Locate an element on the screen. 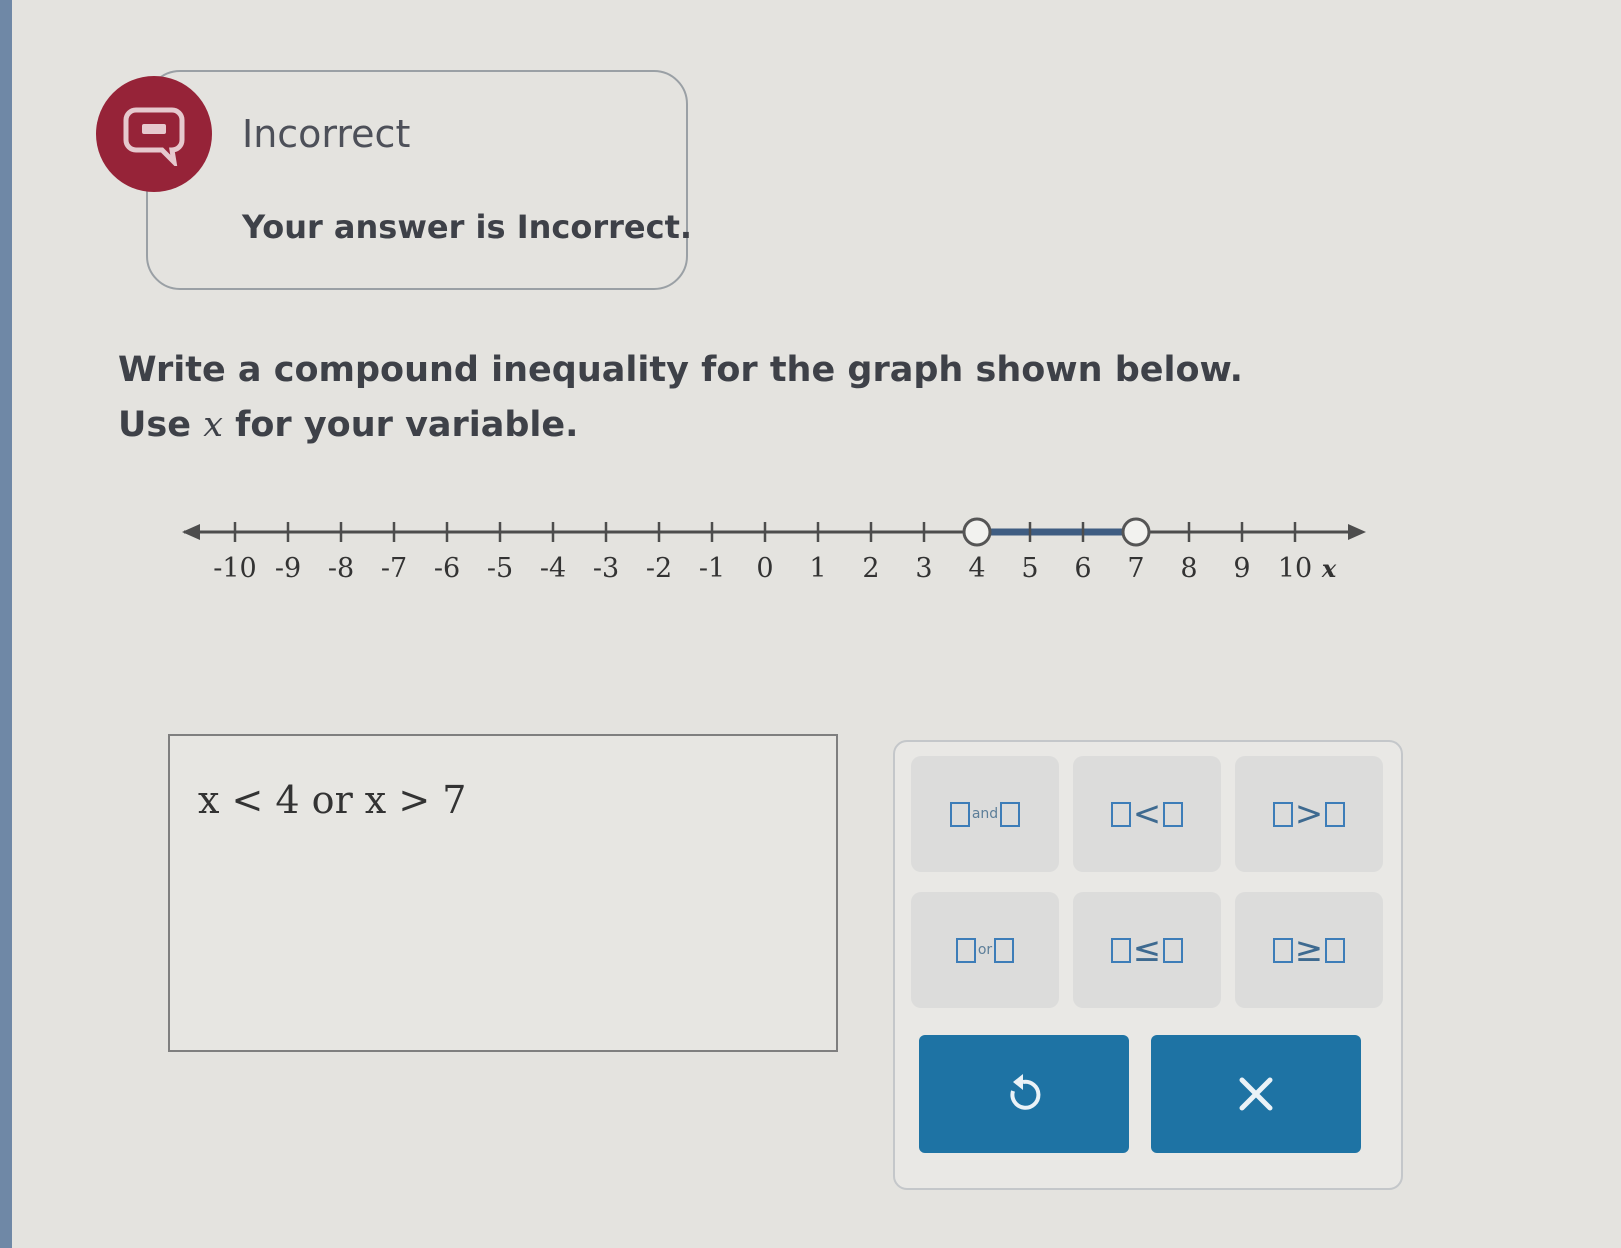  tick-label: 6 is located at coordinates (1082, 568).